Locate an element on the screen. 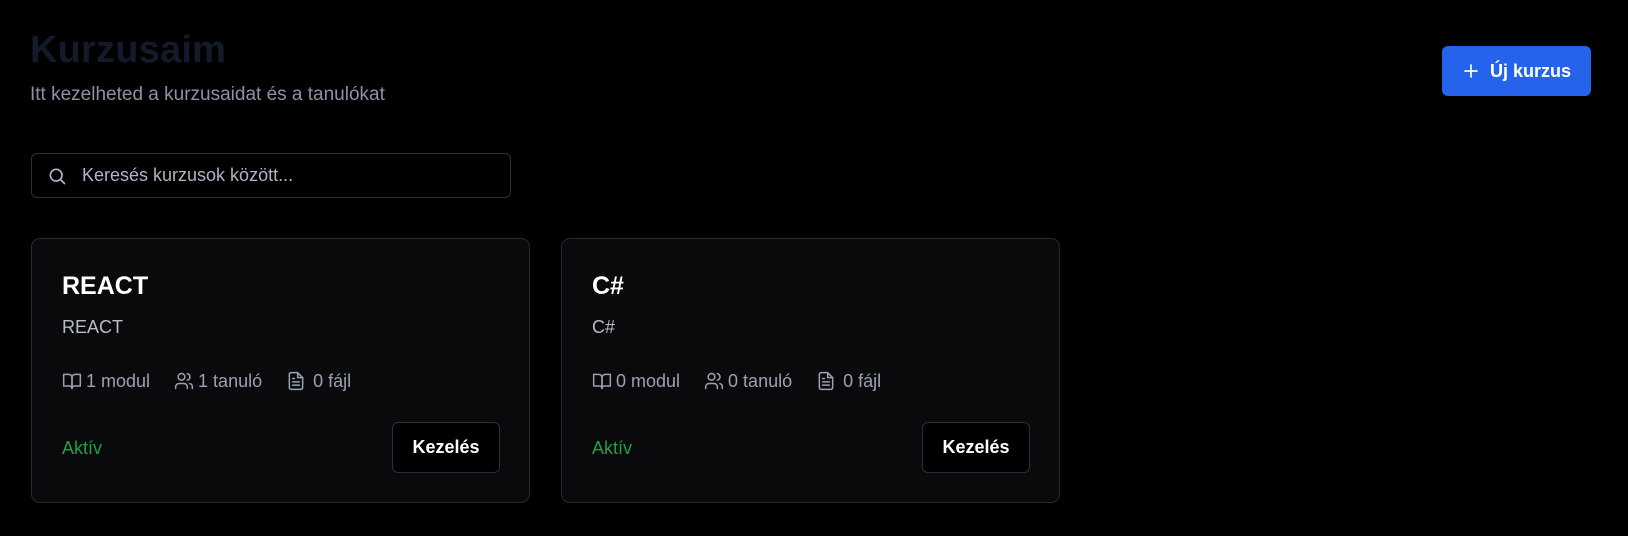  course-stats: 1 modul 1 tanuló 0 fájl is located at coordinates (218, 381).